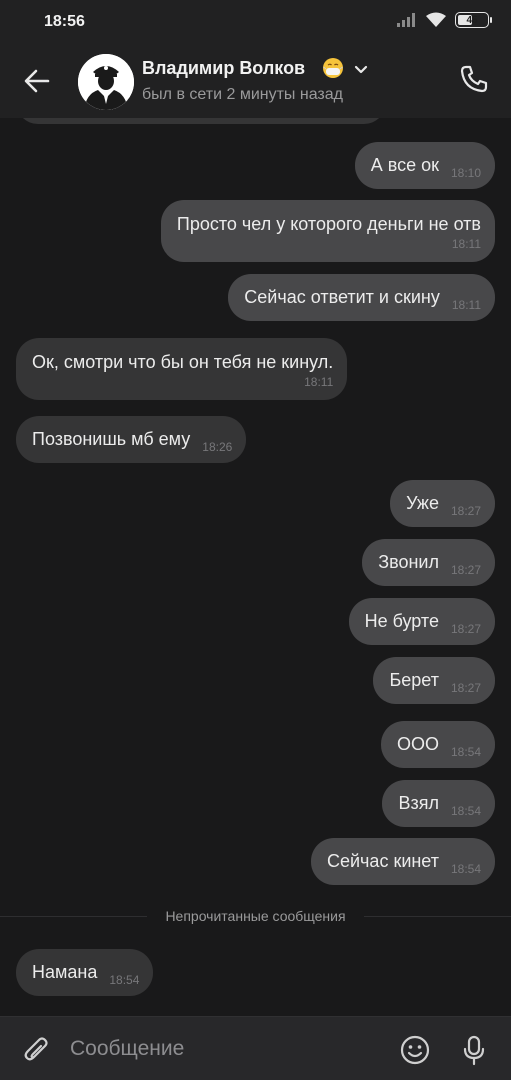 The image size is (511, 1080). Describe the element at coordinates (401, 621) in the screenshot. I see `message-text: Не бурте` at that location.